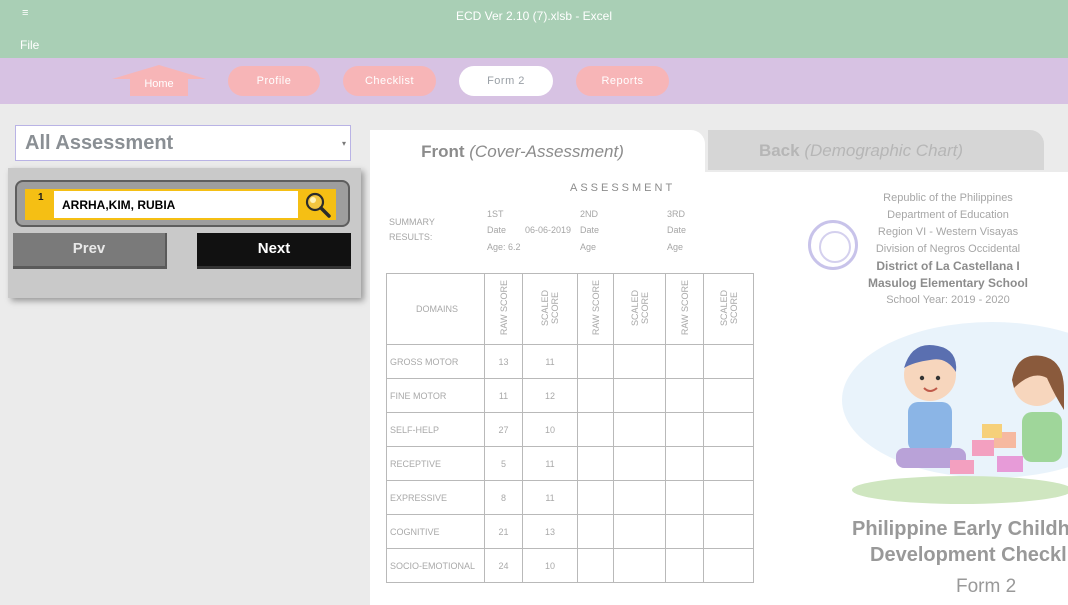 This screenshot has width=1068, height=605. What do you see at coordinates (159, 72) in the screenshot?
I see `home-roof-icon` at bounding box center [159, 72].